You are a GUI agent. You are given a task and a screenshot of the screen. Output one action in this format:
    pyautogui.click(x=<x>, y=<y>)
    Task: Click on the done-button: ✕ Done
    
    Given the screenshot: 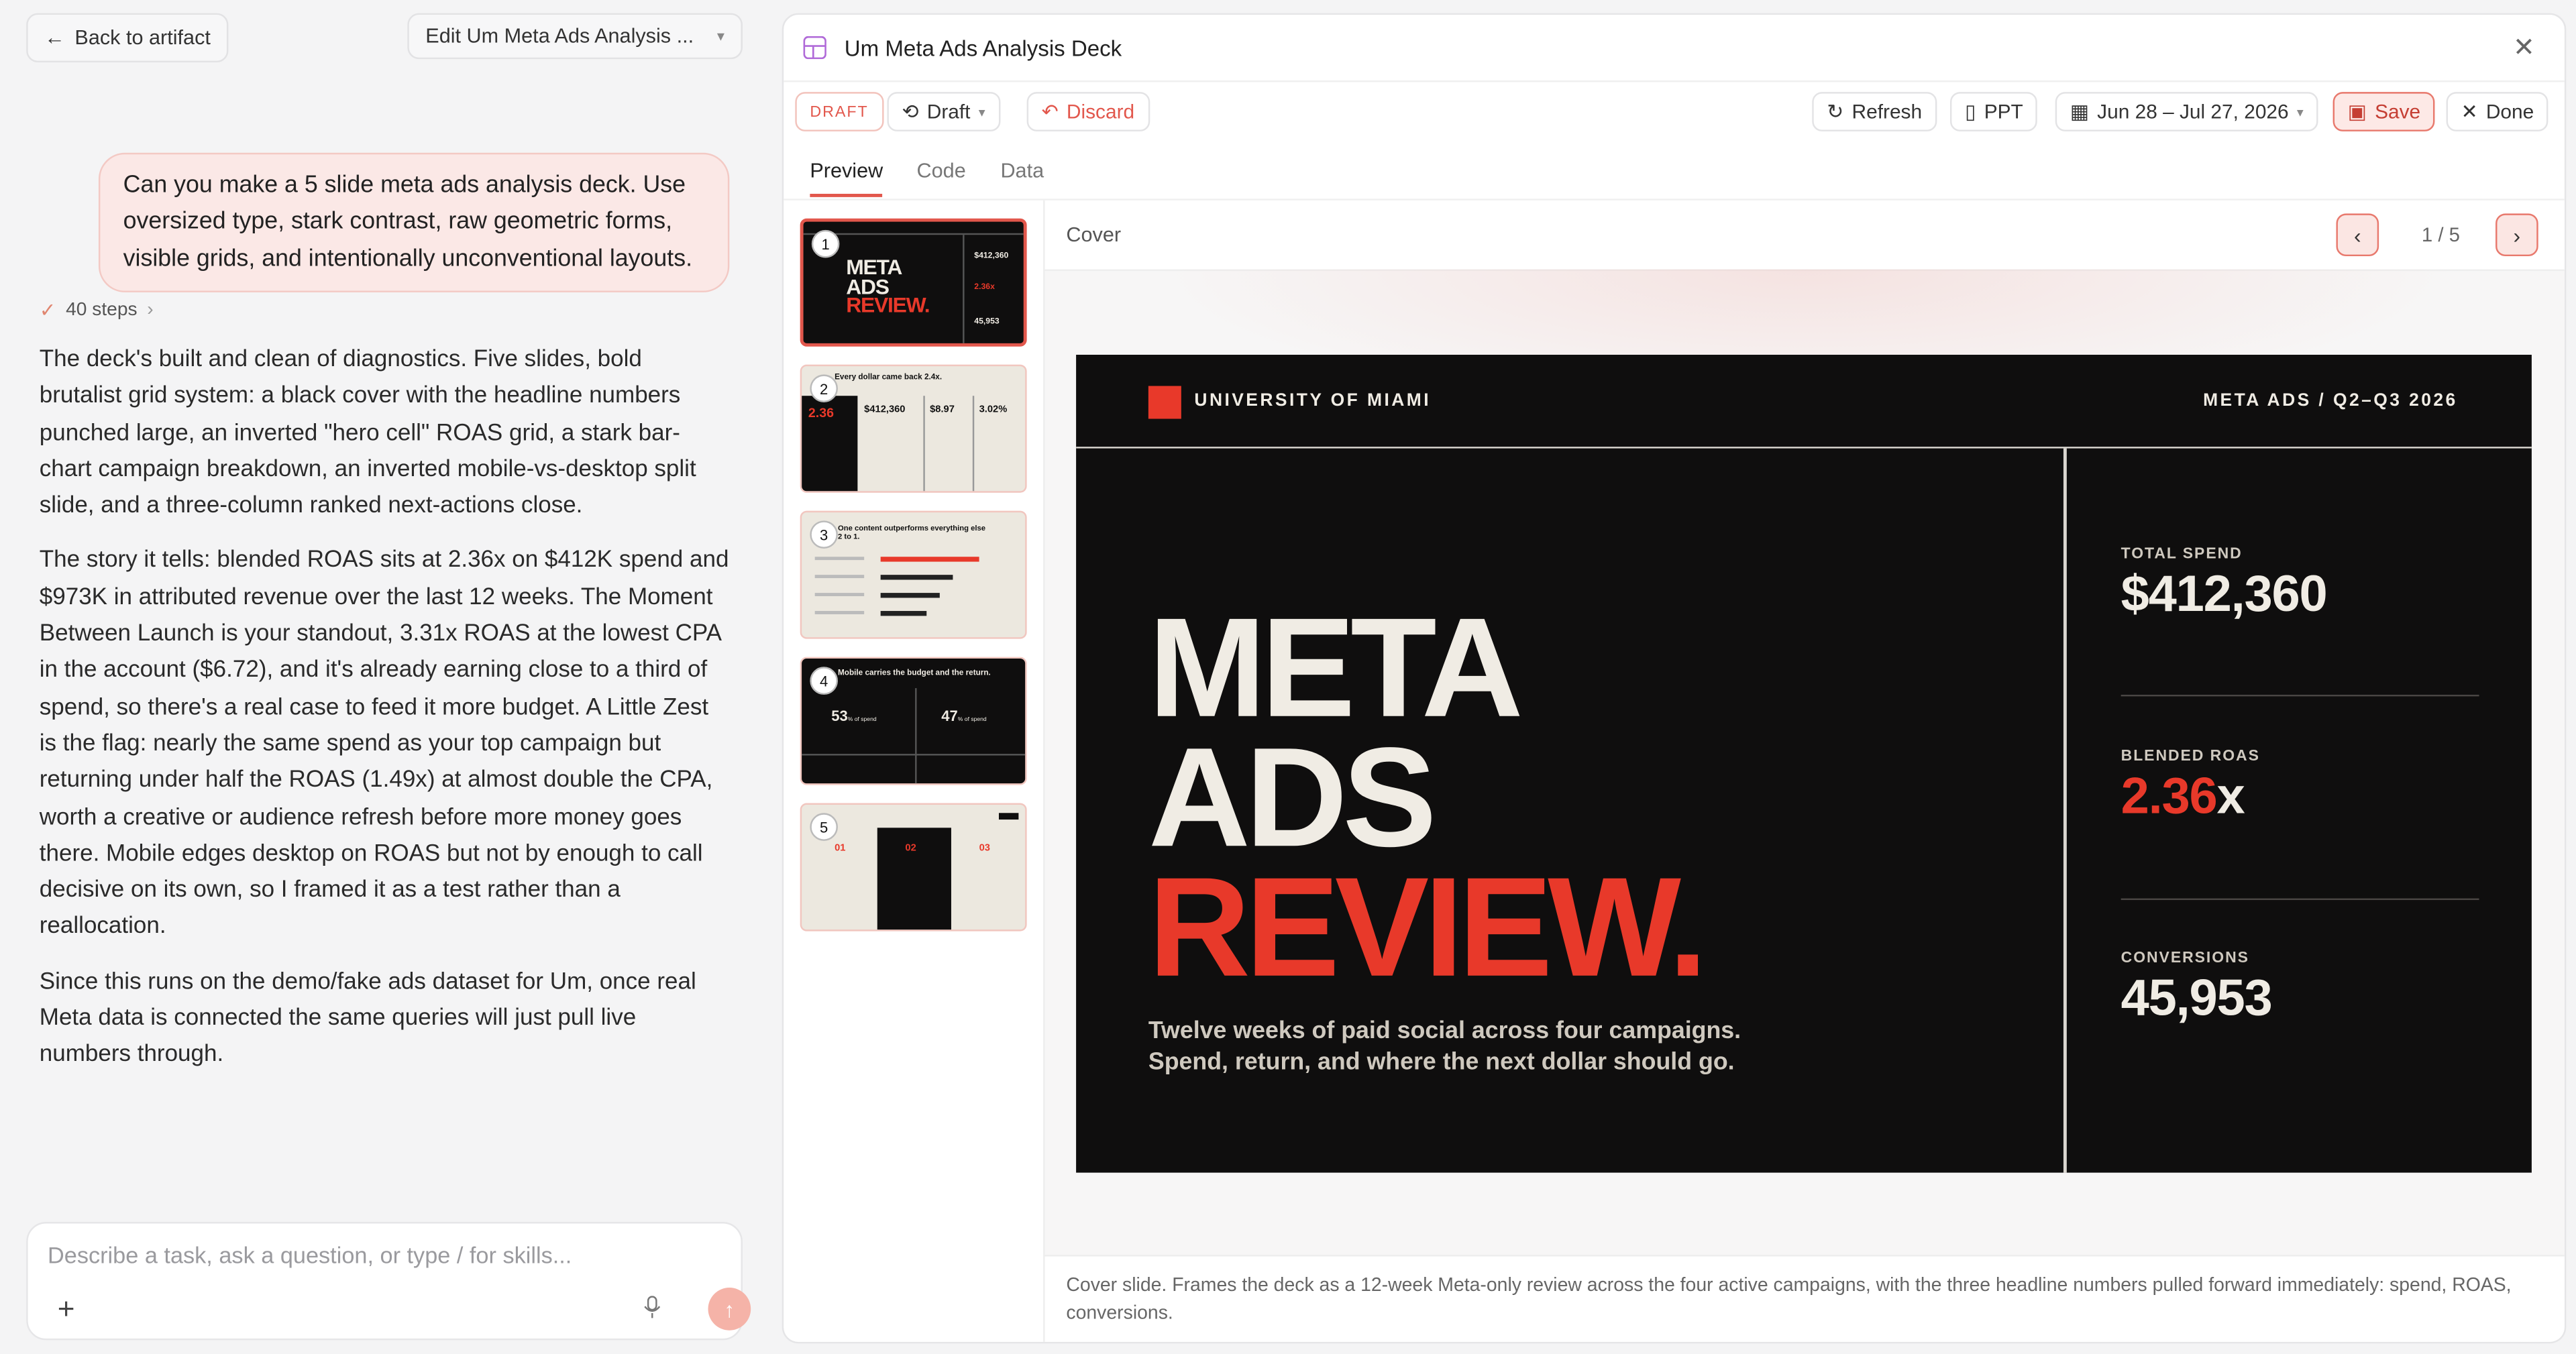 What is the action you would take?
    pyautogui.click(x=2497, y=111)
    